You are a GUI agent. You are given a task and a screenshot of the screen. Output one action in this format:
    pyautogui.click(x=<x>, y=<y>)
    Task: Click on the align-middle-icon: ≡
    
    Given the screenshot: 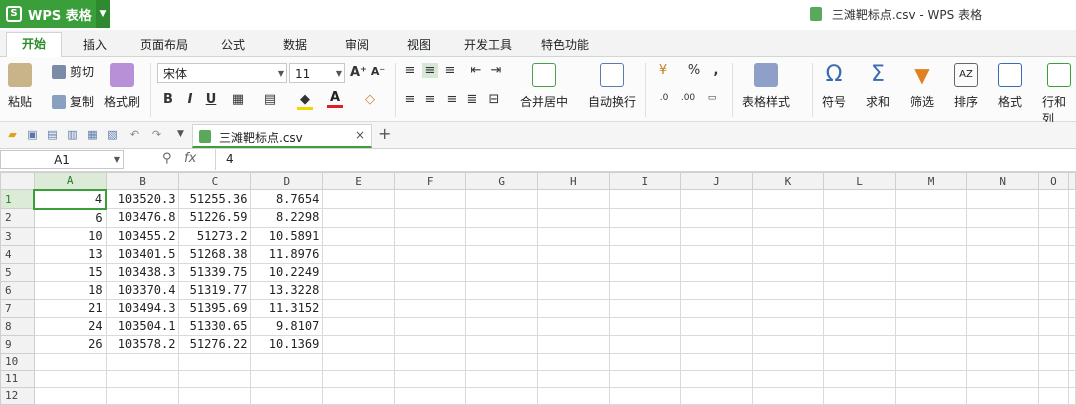 What is the action you would take?
    pyautogui.click(x=430, y=70)
    